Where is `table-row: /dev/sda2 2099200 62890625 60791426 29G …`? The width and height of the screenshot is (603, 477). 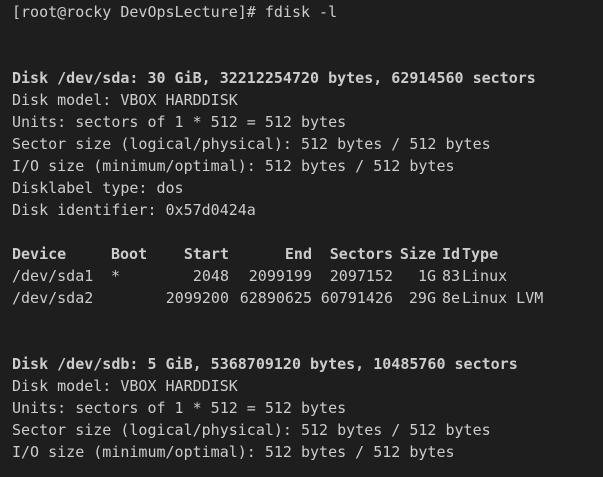
table-row: /dev/sda2 2099200 62890625 60791426 29G … is located at coordinates (307, 298).